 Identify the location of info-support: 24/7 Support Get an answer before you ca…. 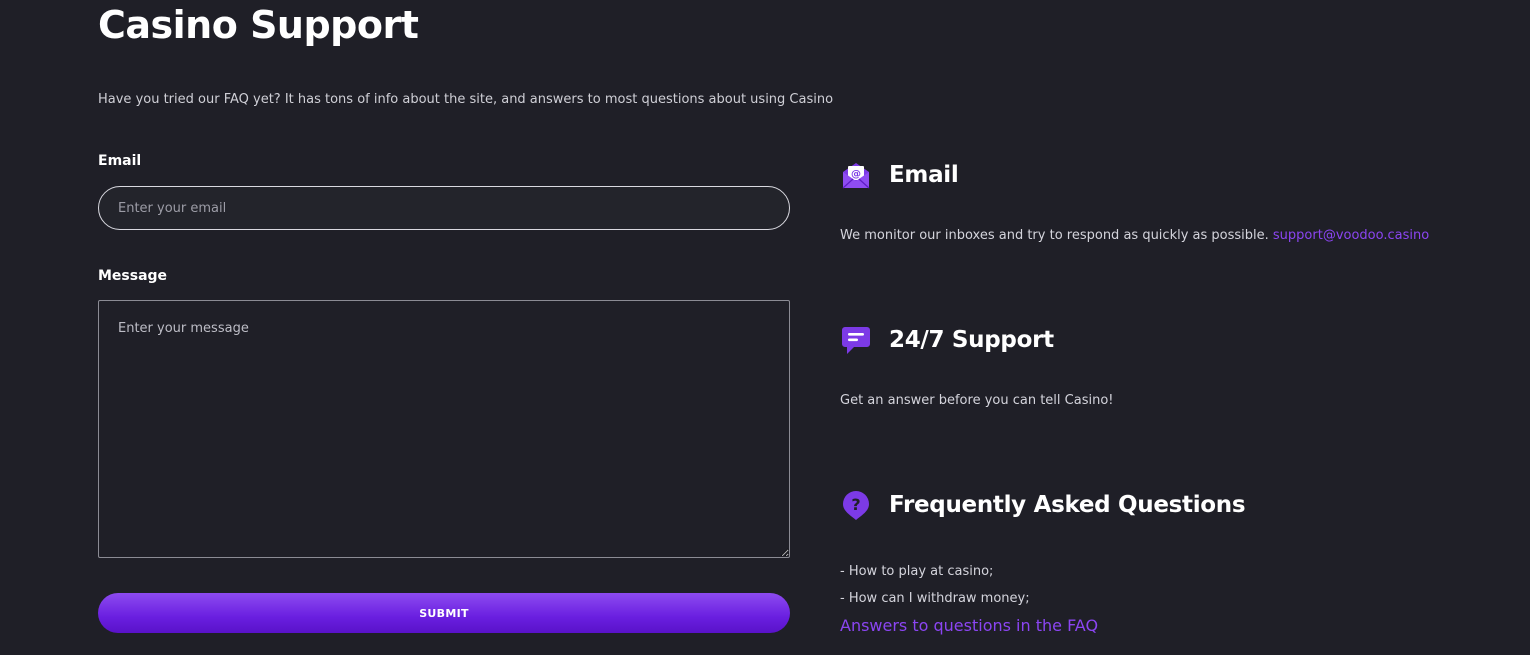
(976, 366).